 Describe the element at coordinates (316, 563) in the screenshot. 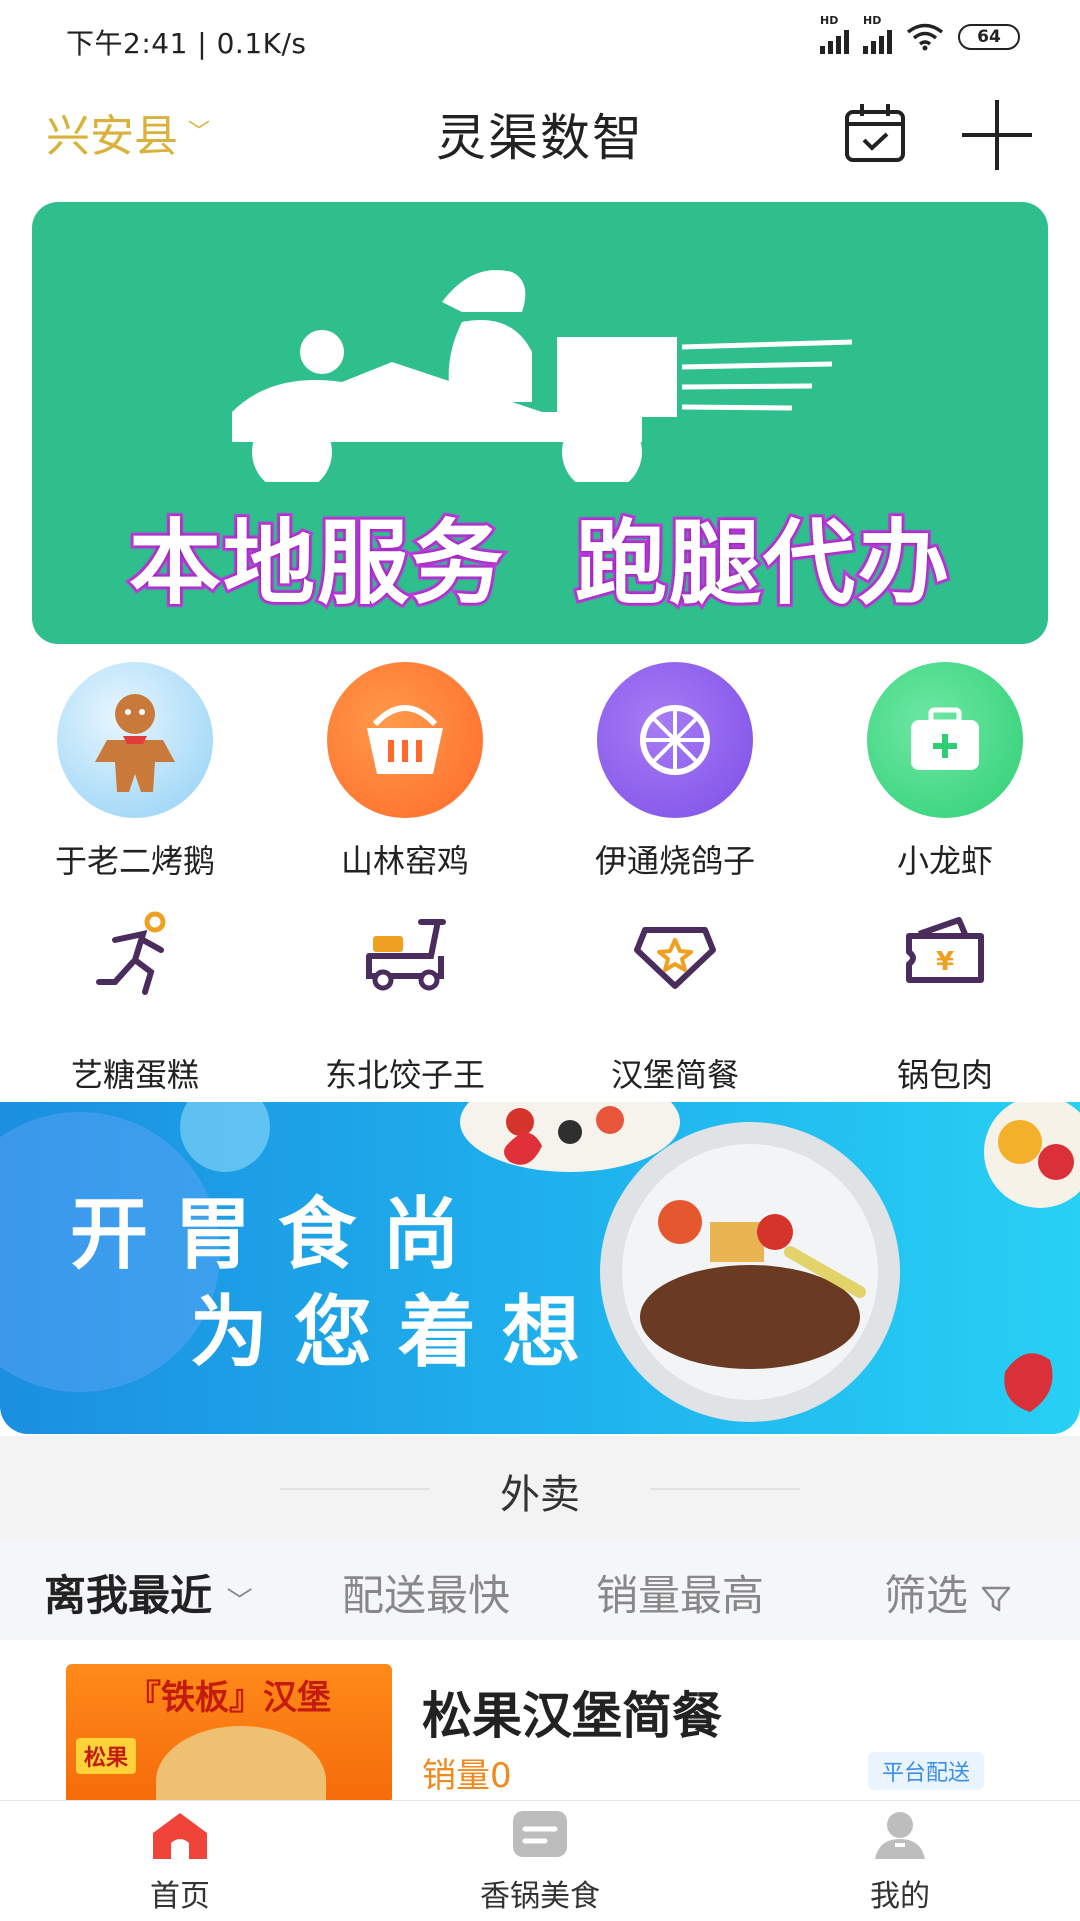

I see `slogan-left: 本地服务` at that location.